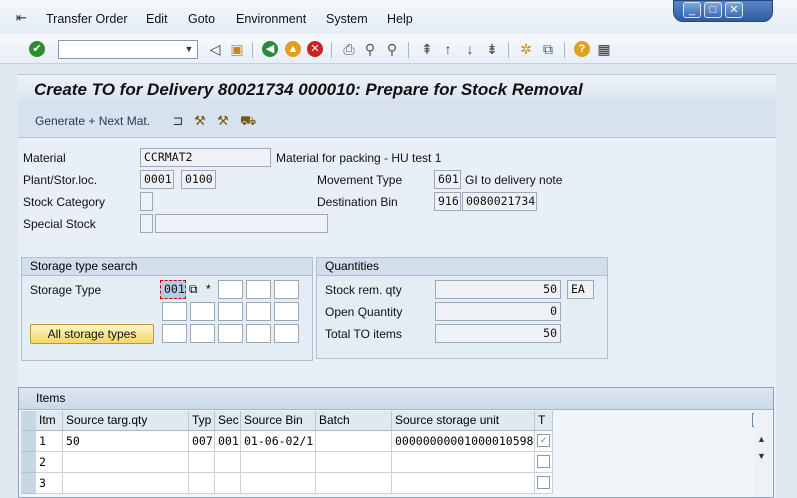  What do you see at coordinates (492, 49) in the screenshot?
I see `last-page-icon: ⇟` at bounding box center [492, 49].